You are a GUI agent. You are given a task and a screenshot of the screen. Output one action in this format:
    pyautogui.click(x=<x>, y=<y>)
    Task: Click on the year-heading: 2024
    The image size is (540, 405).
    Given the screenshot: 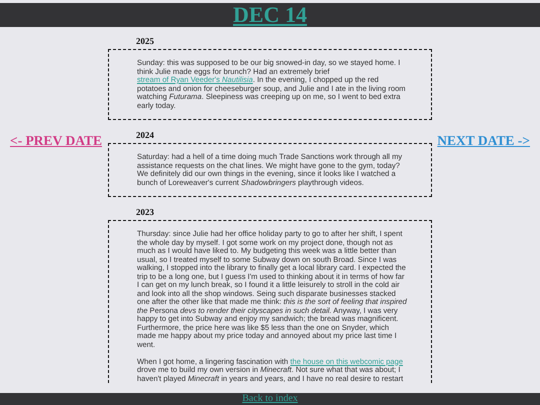 What is the action you would take?
    pyautogui.click(x=145, y=135)
    